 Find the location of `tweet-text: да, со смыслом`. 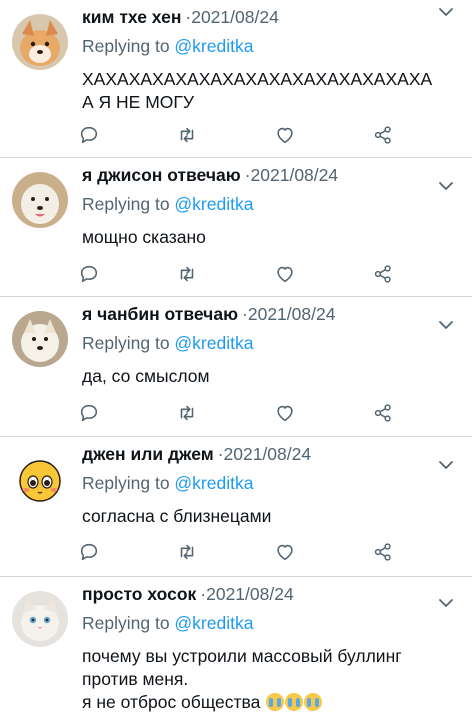

tweet-text: да, со смыслом is located at coordinates (272, 376).